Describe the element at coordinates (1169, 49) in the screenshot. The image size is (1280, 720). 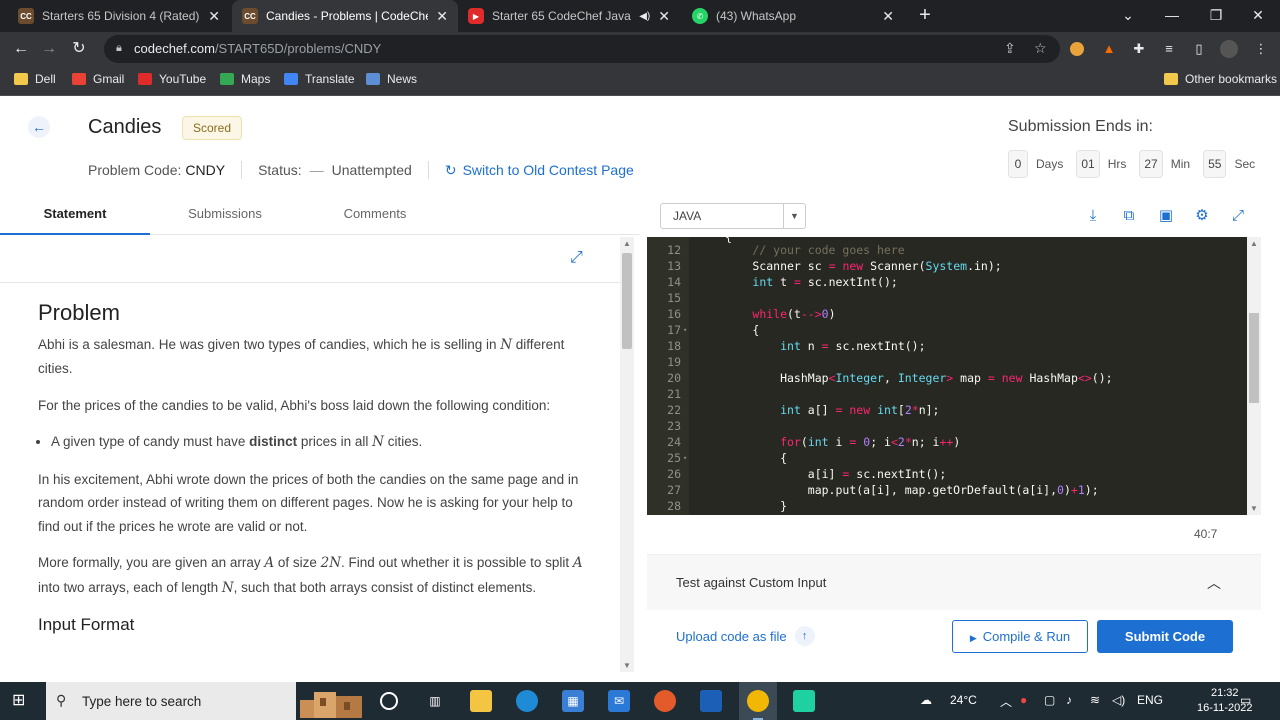
I see `media-control-icon: ≡` at that location.